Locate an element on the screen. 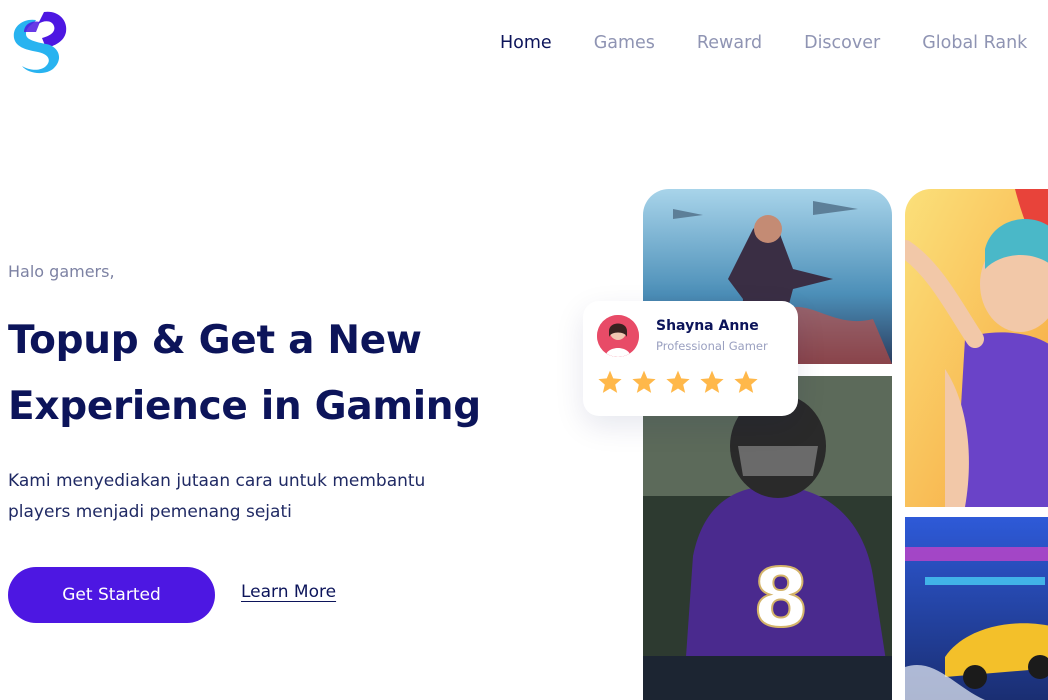 The image size is (1048, 700). headline-text-1: Topup & Get a is located at coordinates (161, 340).